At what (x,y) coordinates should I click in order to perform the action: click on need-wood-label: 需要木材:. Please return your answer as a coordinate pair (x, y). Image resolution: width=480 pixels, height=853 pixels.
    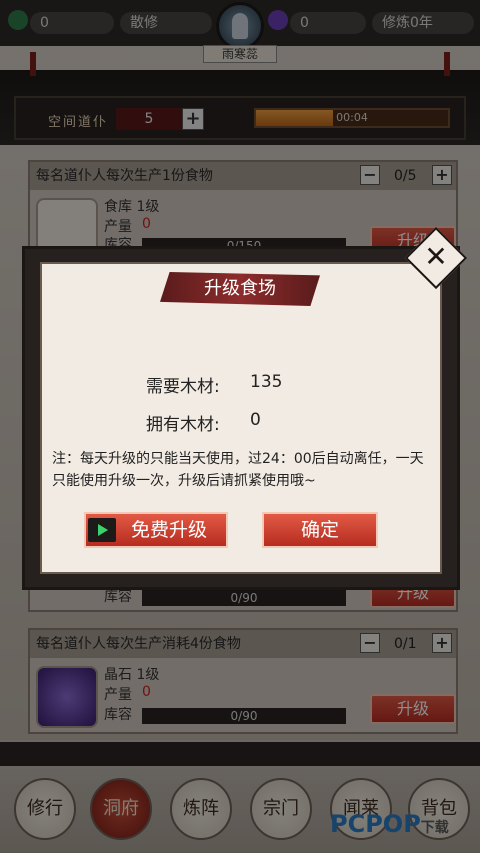
    Looking at the image, I should click on (183, 387).